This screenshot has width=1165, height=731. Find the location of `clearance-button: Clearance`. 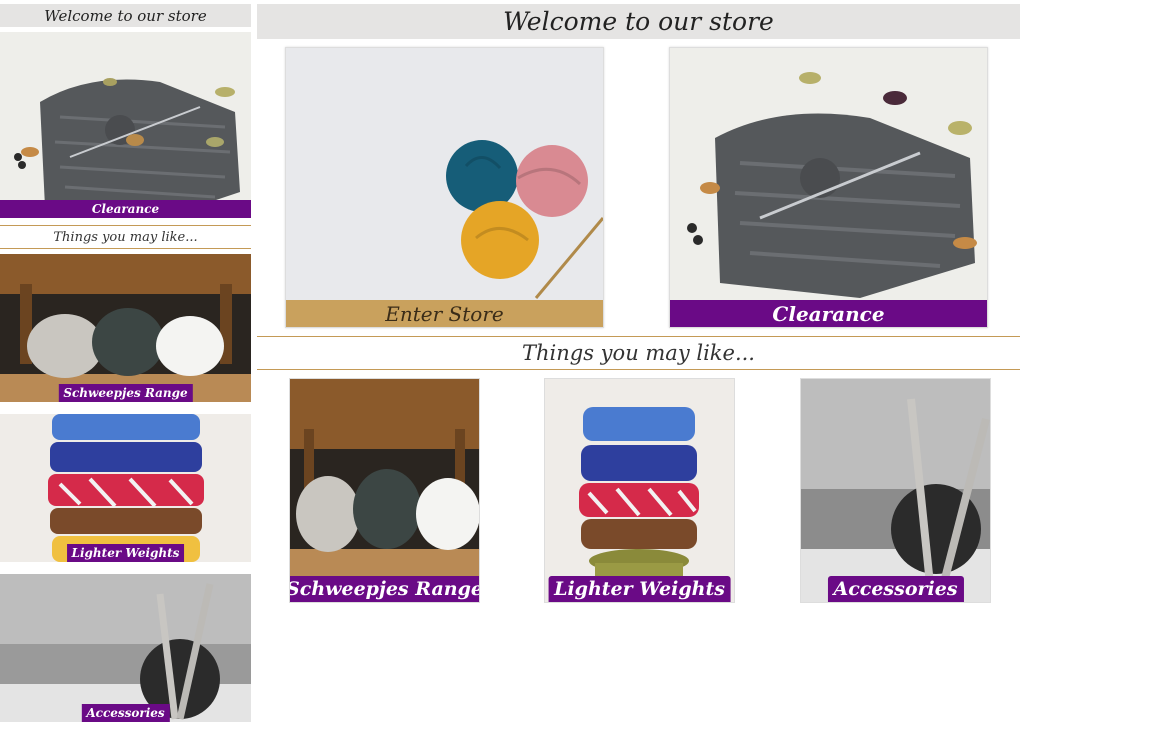

clearance-button: Clearance is located at coordinates (828, 313).